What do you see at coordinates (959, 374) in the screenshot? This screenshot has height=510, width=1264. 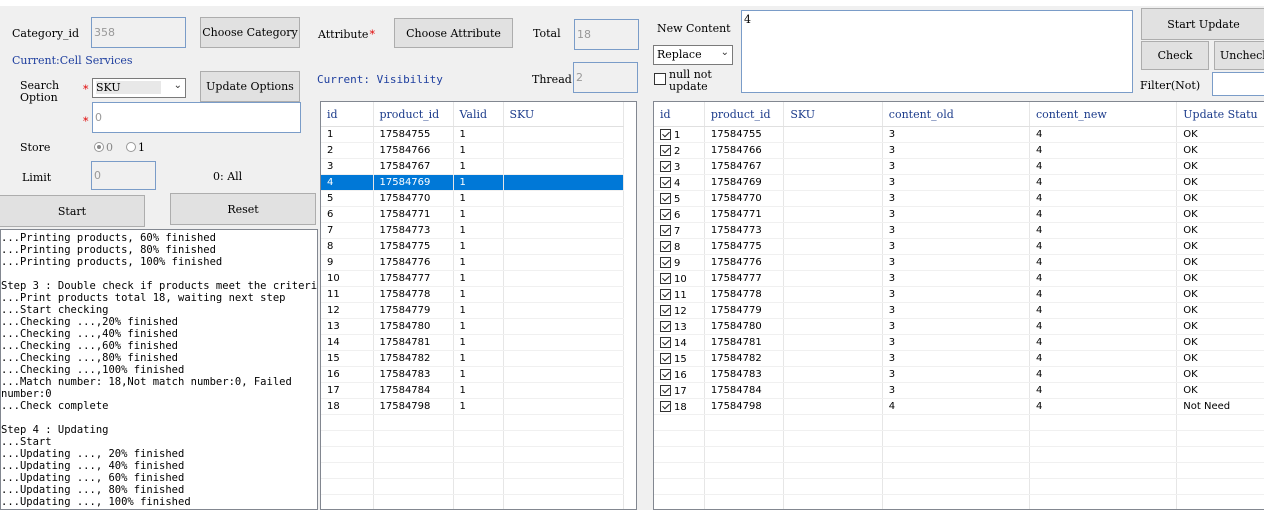 I see `table-row: 16 17584783 3 4 OK` at bounding box center [959, 374].